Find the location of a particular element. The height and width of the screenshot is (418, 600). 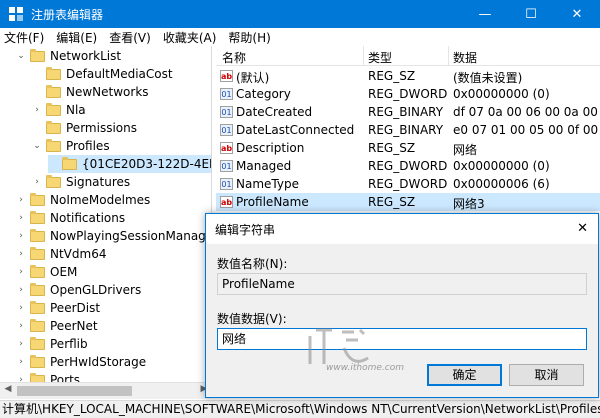

tree-item: ⌄ Profiles is located at coordinates (71, 146).